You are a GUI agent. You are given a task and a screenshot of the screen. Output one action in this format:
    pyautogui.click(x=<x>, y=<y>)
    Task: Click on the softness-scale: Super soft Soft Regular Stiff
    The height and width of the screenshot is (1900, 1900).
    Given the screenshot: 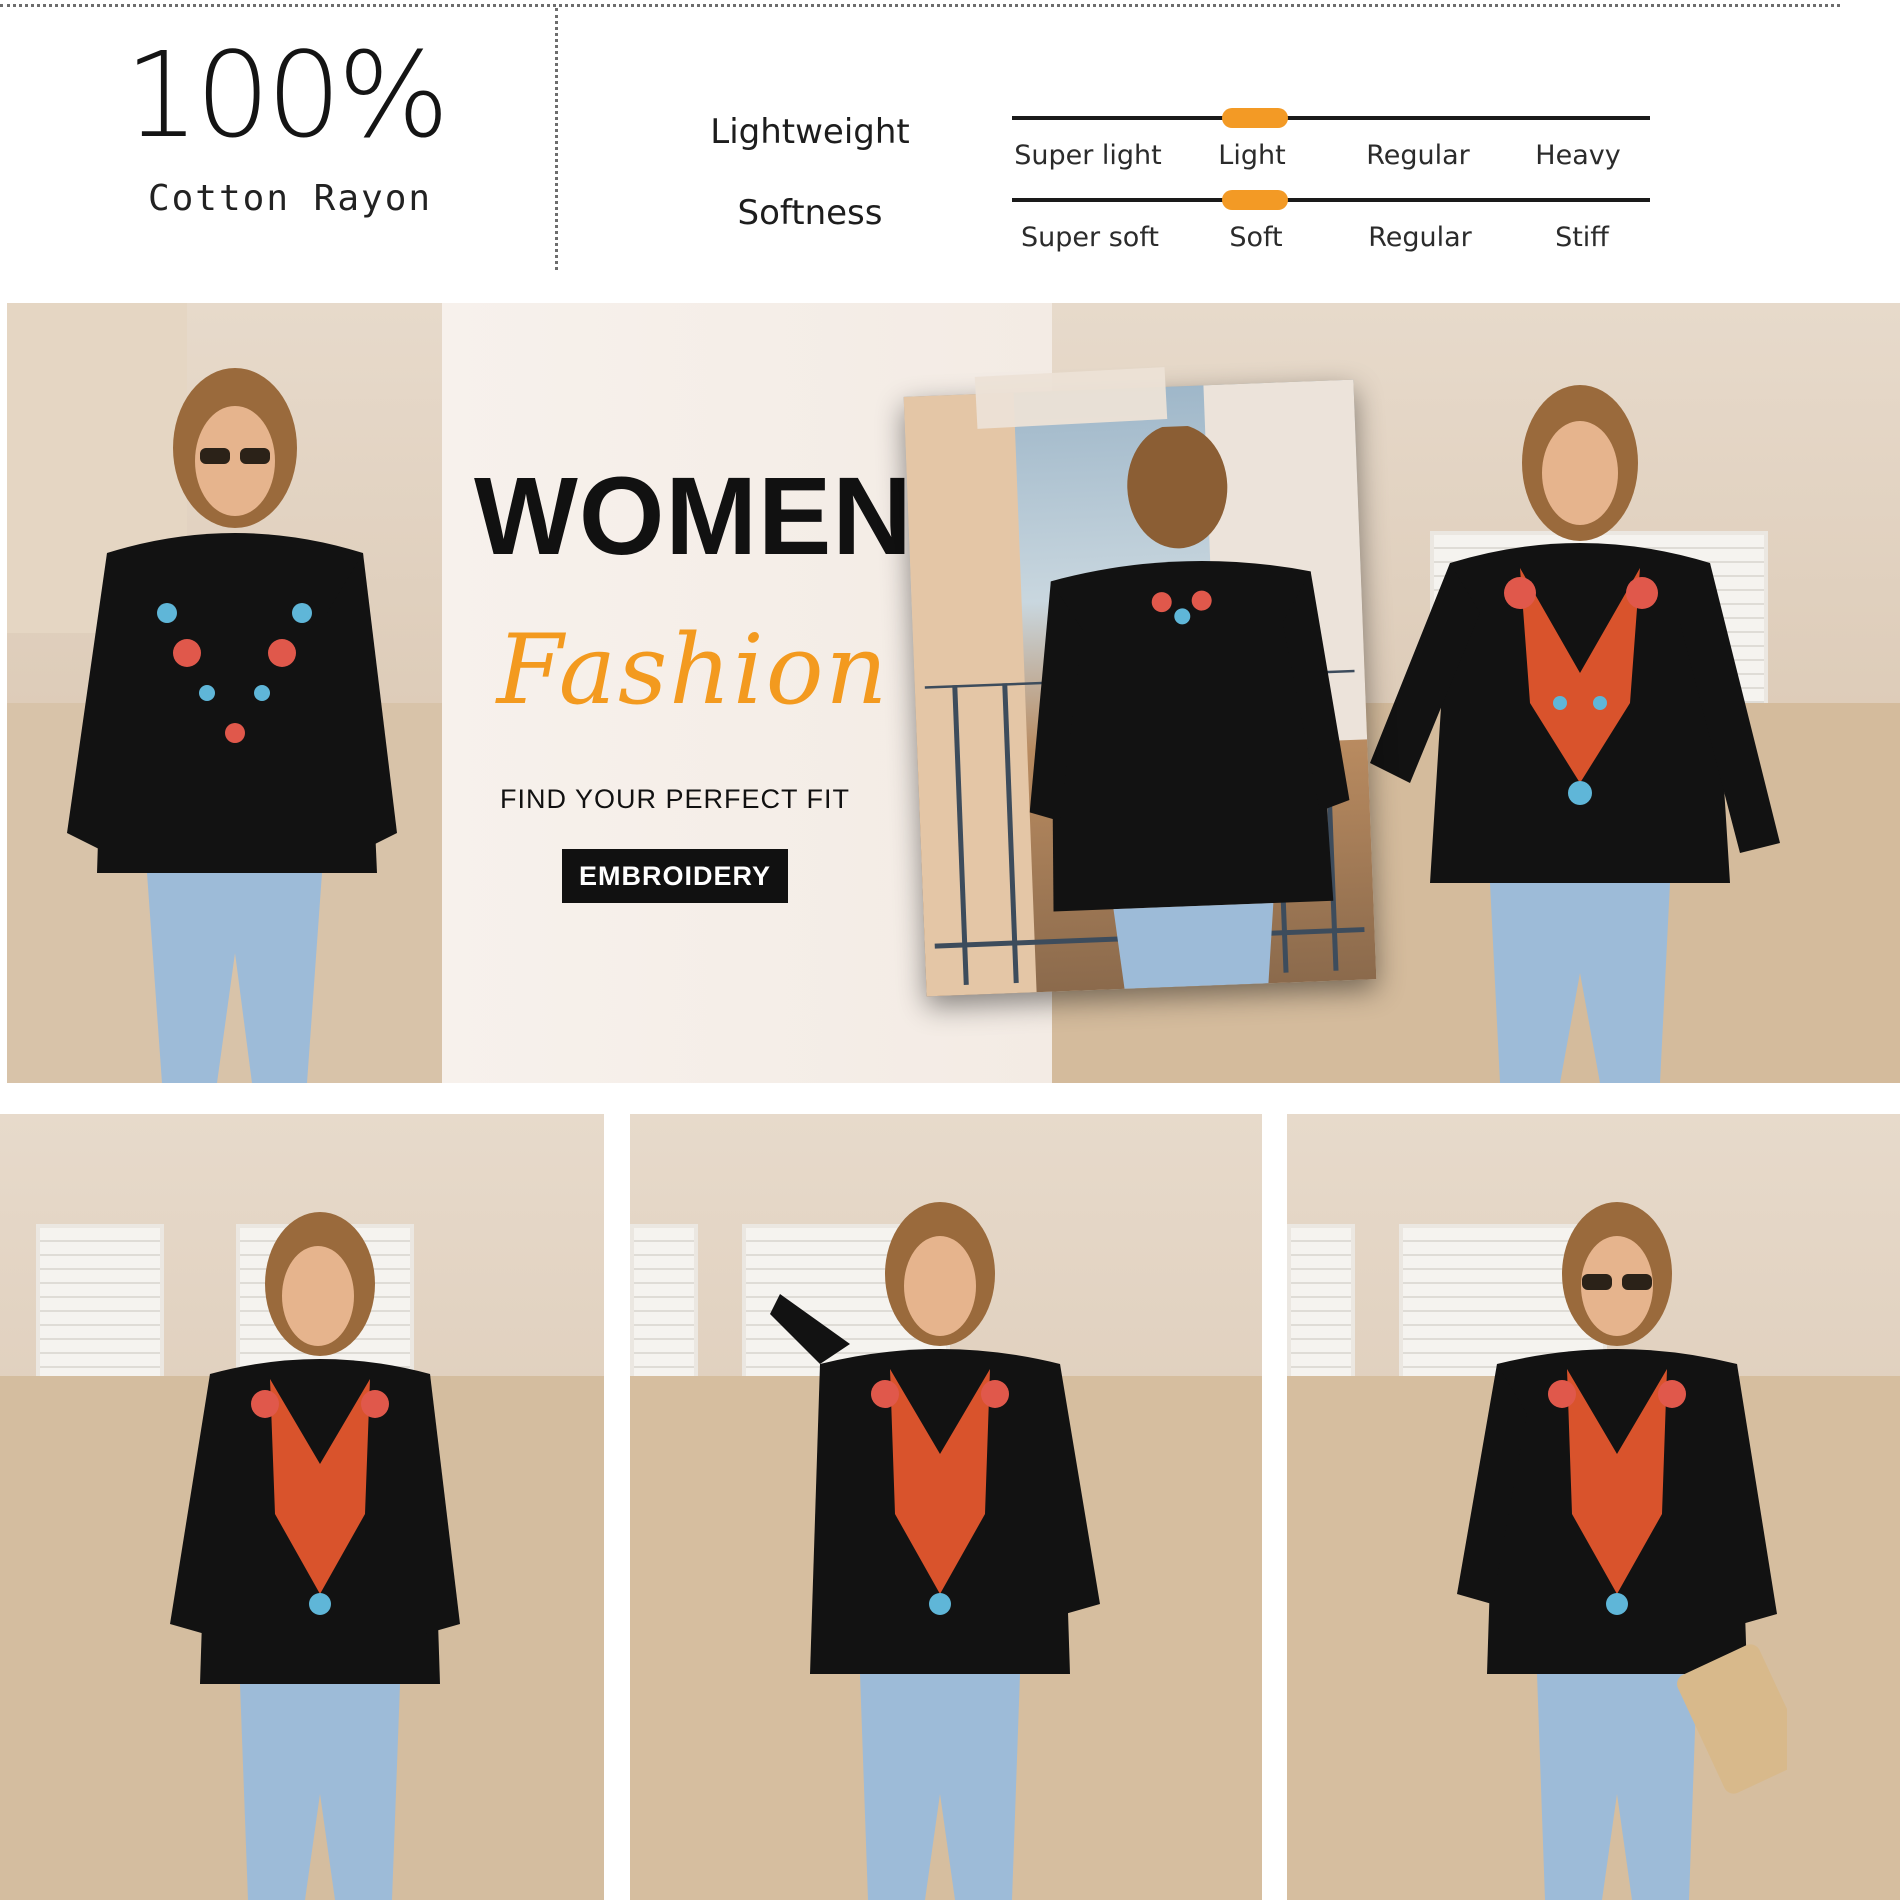 What is the action you would take?
    pyautogui.click(x=1331, y=221)
    